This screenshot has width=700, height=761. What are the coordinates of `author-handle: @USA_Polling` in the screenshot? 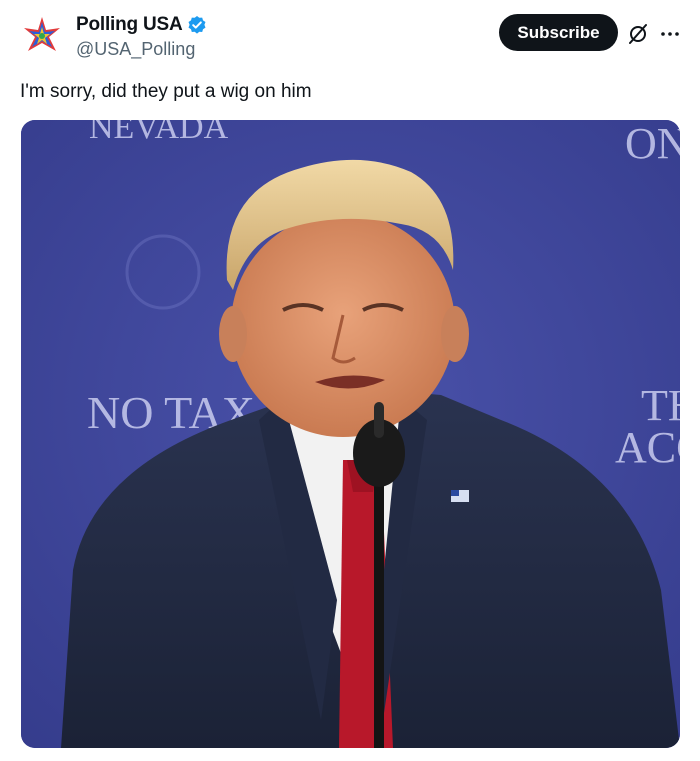 It's located at (135, 49).